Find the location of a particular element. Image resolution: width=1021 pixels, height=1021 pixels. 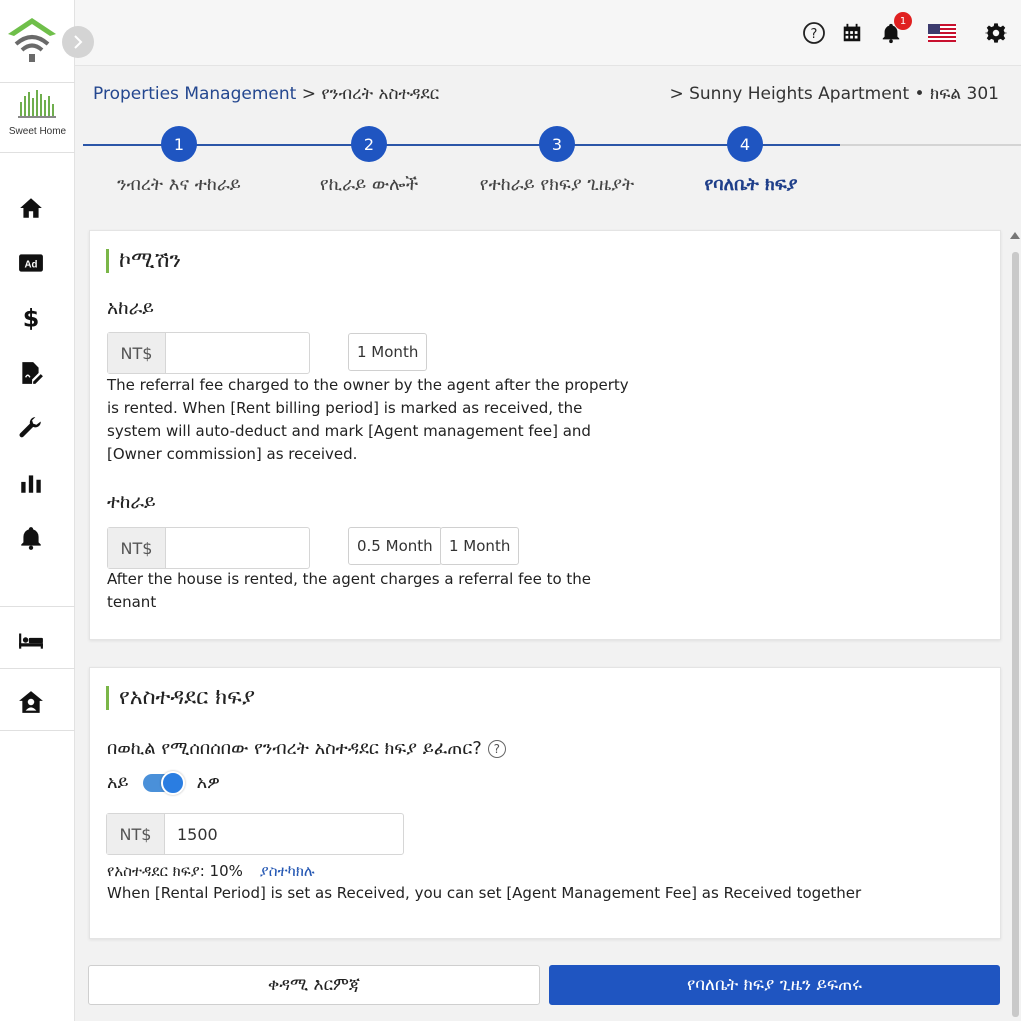

toggle-no-label: አይ is located at coordinates (118, 782).